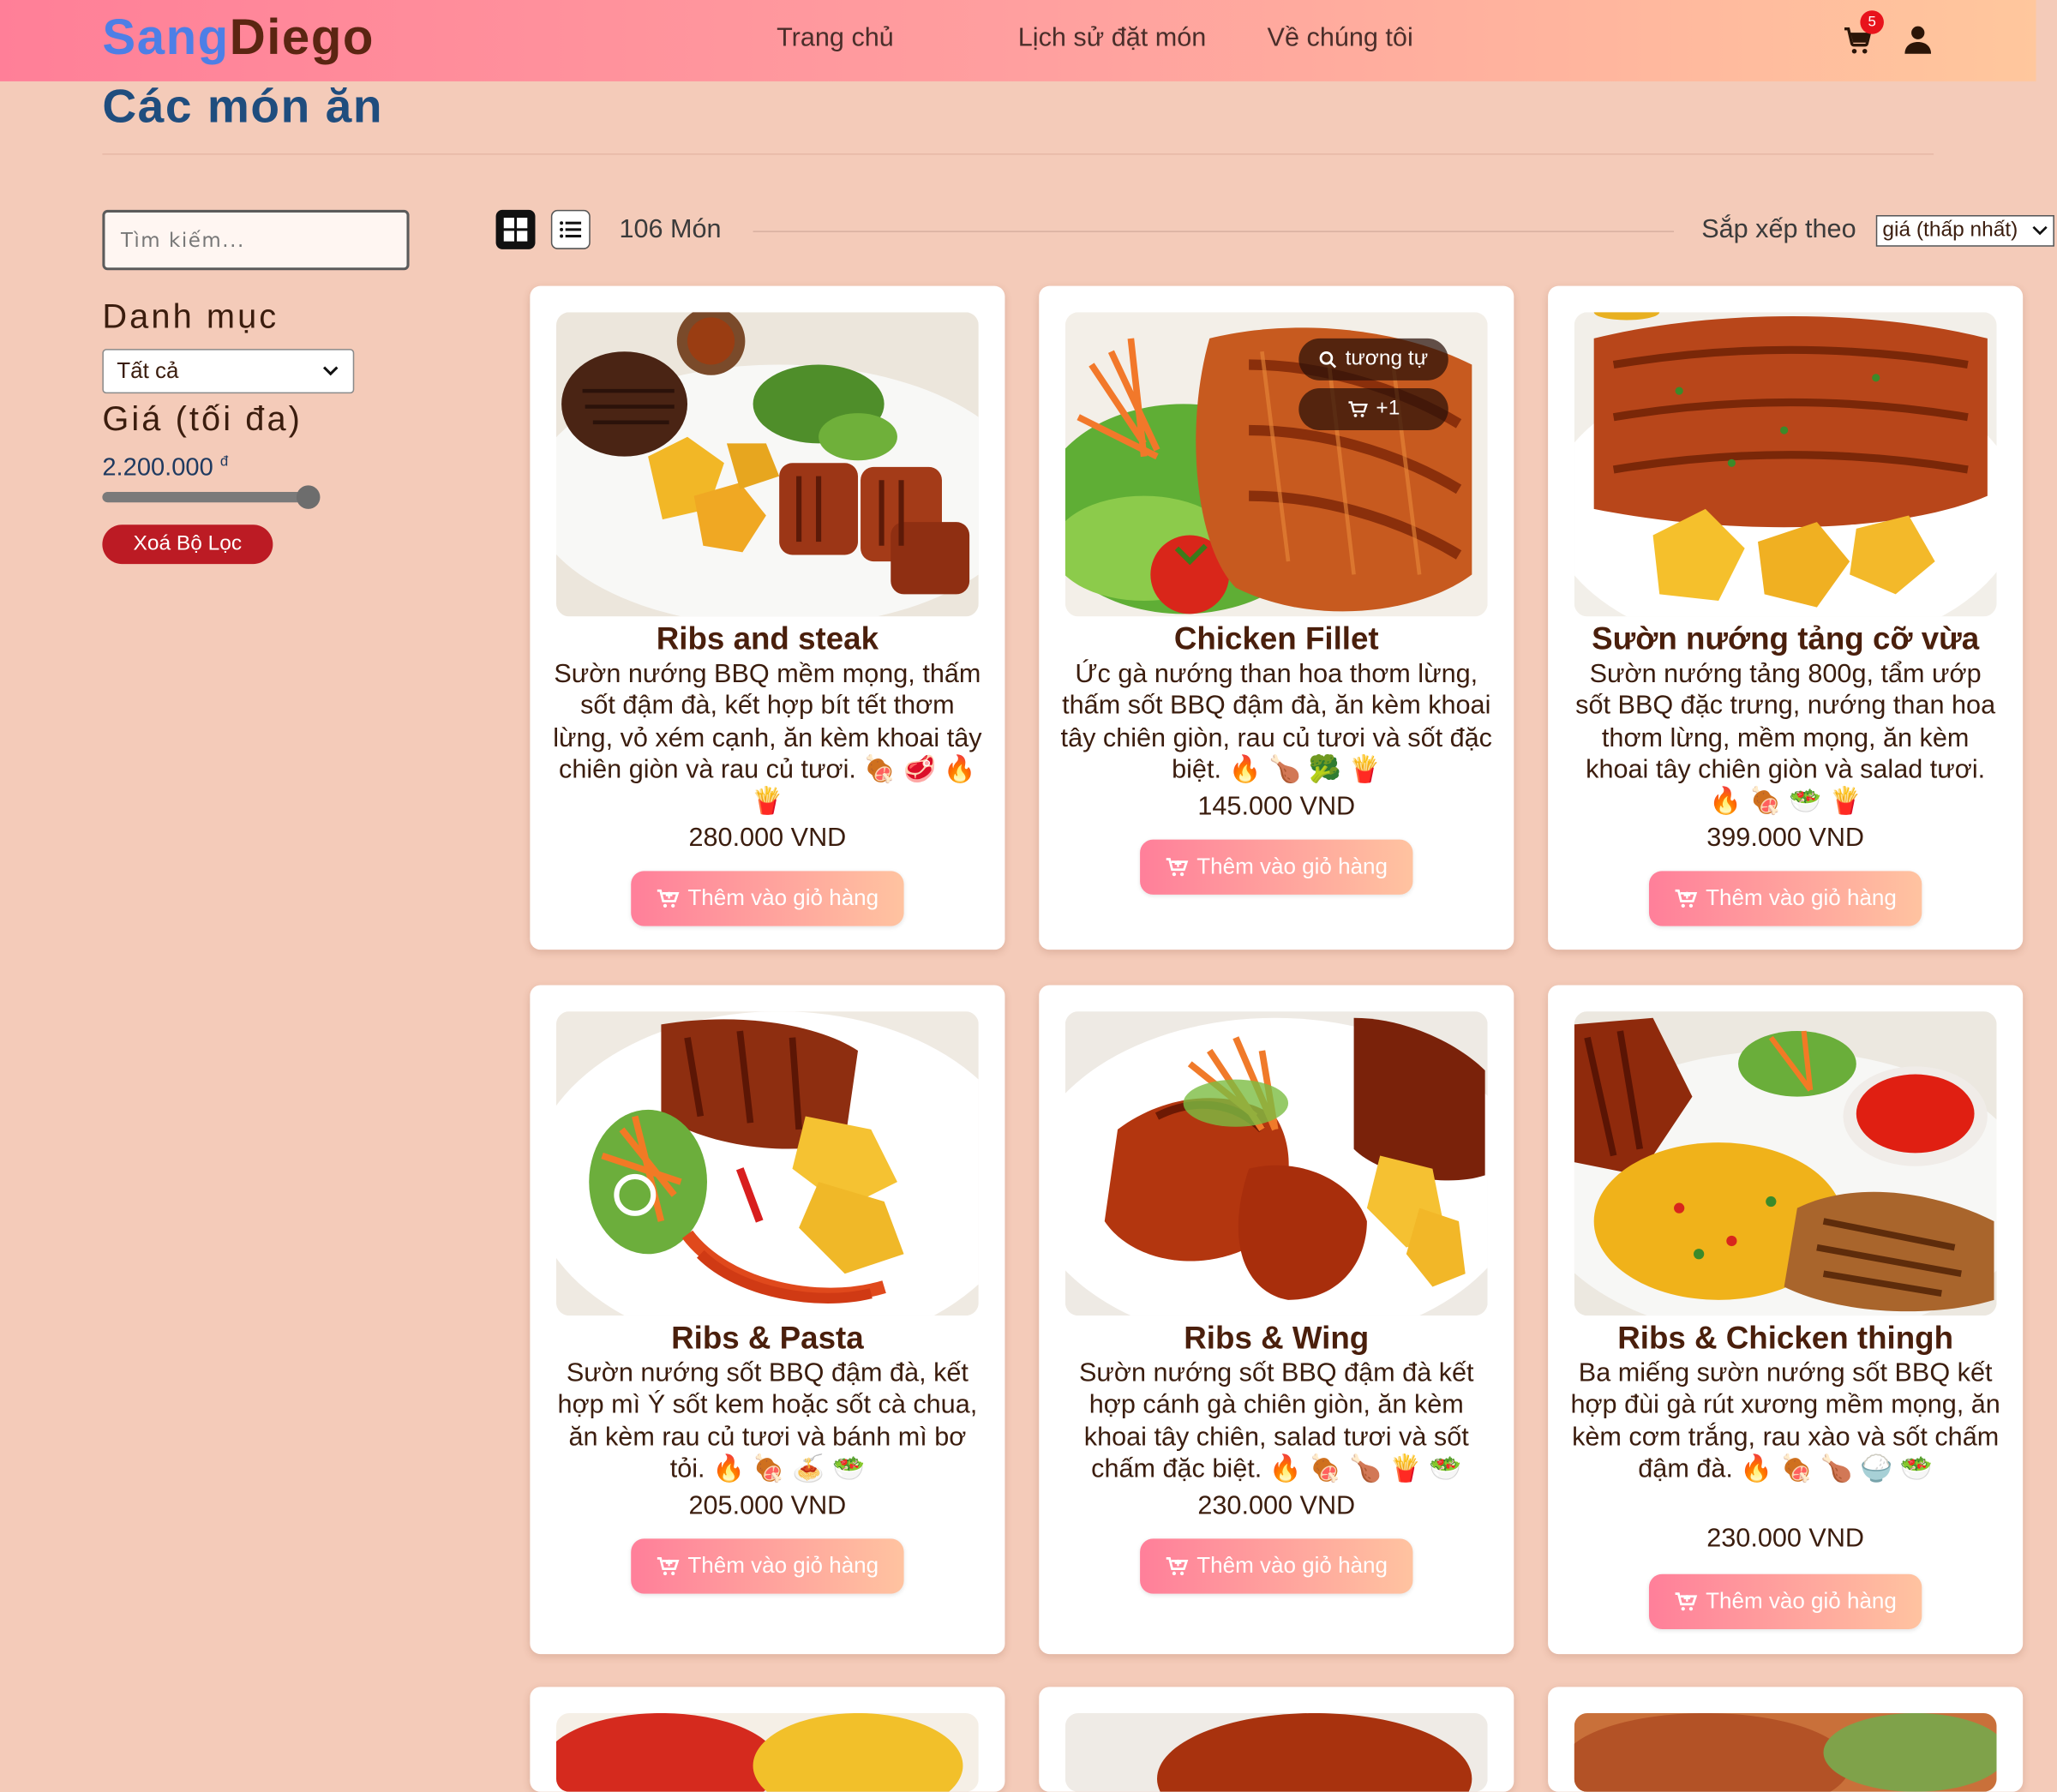  What do you see at coordinates (1340, 39) in the screenshot?
I see `nav-about: Về chúng tôi` at bounding box center [1340, 39].